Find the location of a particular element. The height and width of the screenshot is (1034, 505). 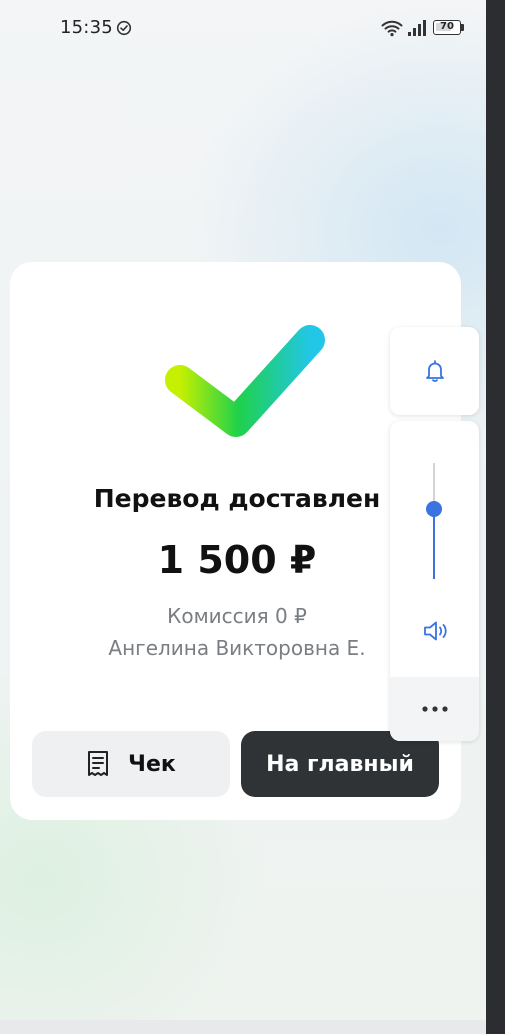

battery-level: 70 is located at coordinates (447, 26).